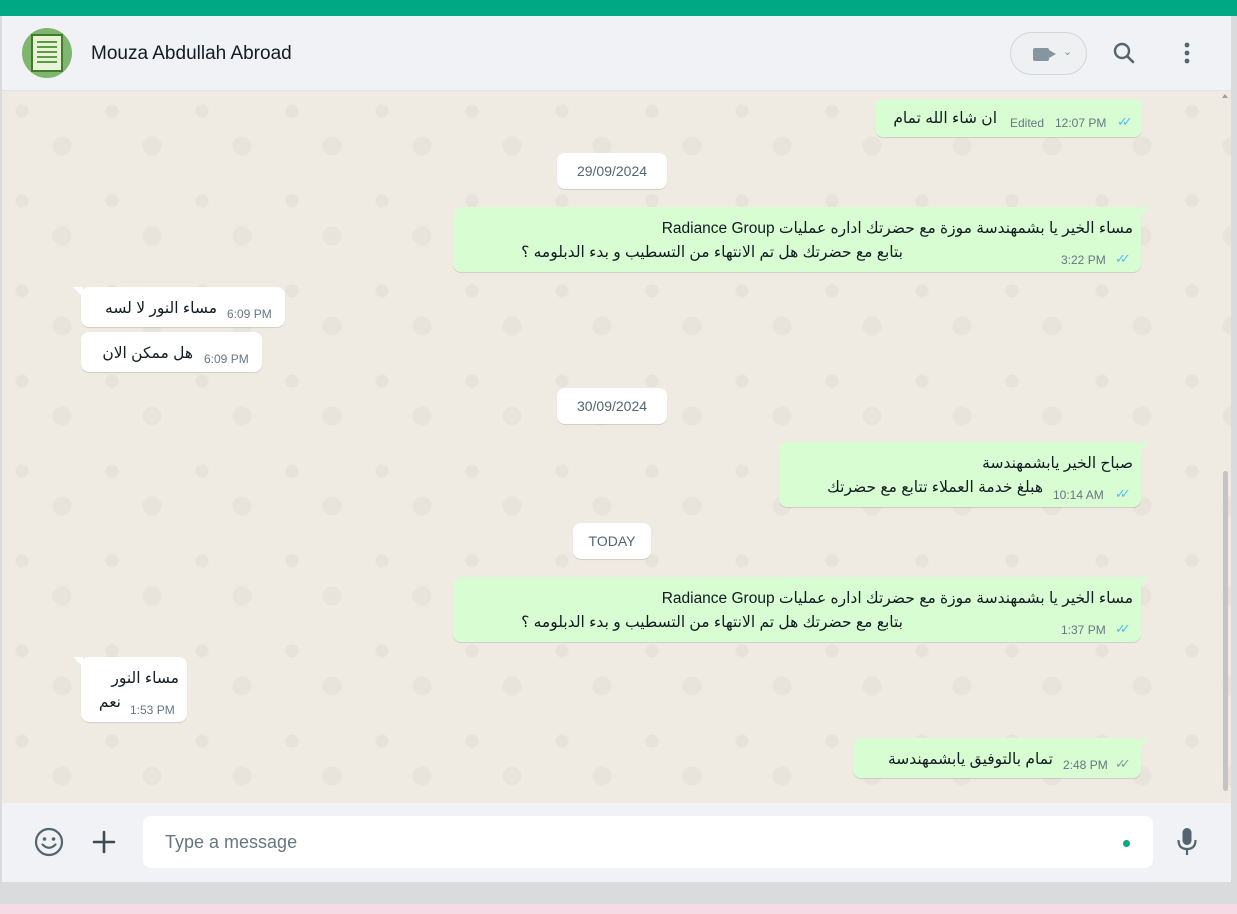  Describe the element at coordinates (147, 353) in the screenshot. I see `message-text: هل ممكن الان` at that location.